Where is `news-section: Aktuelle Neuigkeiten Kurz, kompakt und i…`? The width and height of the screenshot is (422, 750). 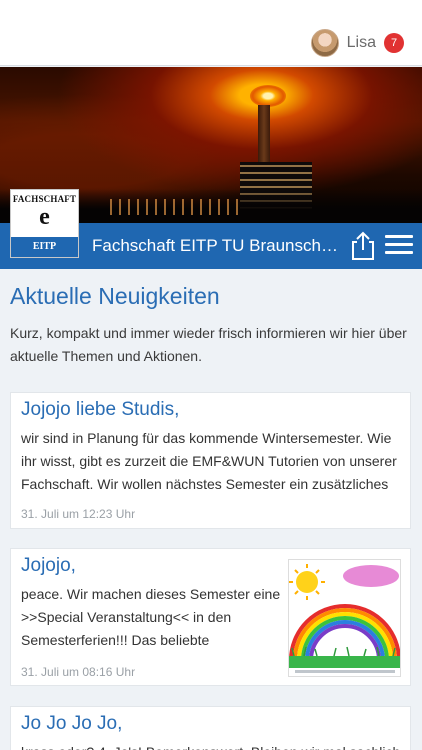 news-section: Aktuelle Neuigkeiten Kurz, kompakt und i… is located at coordinates (211, 325).